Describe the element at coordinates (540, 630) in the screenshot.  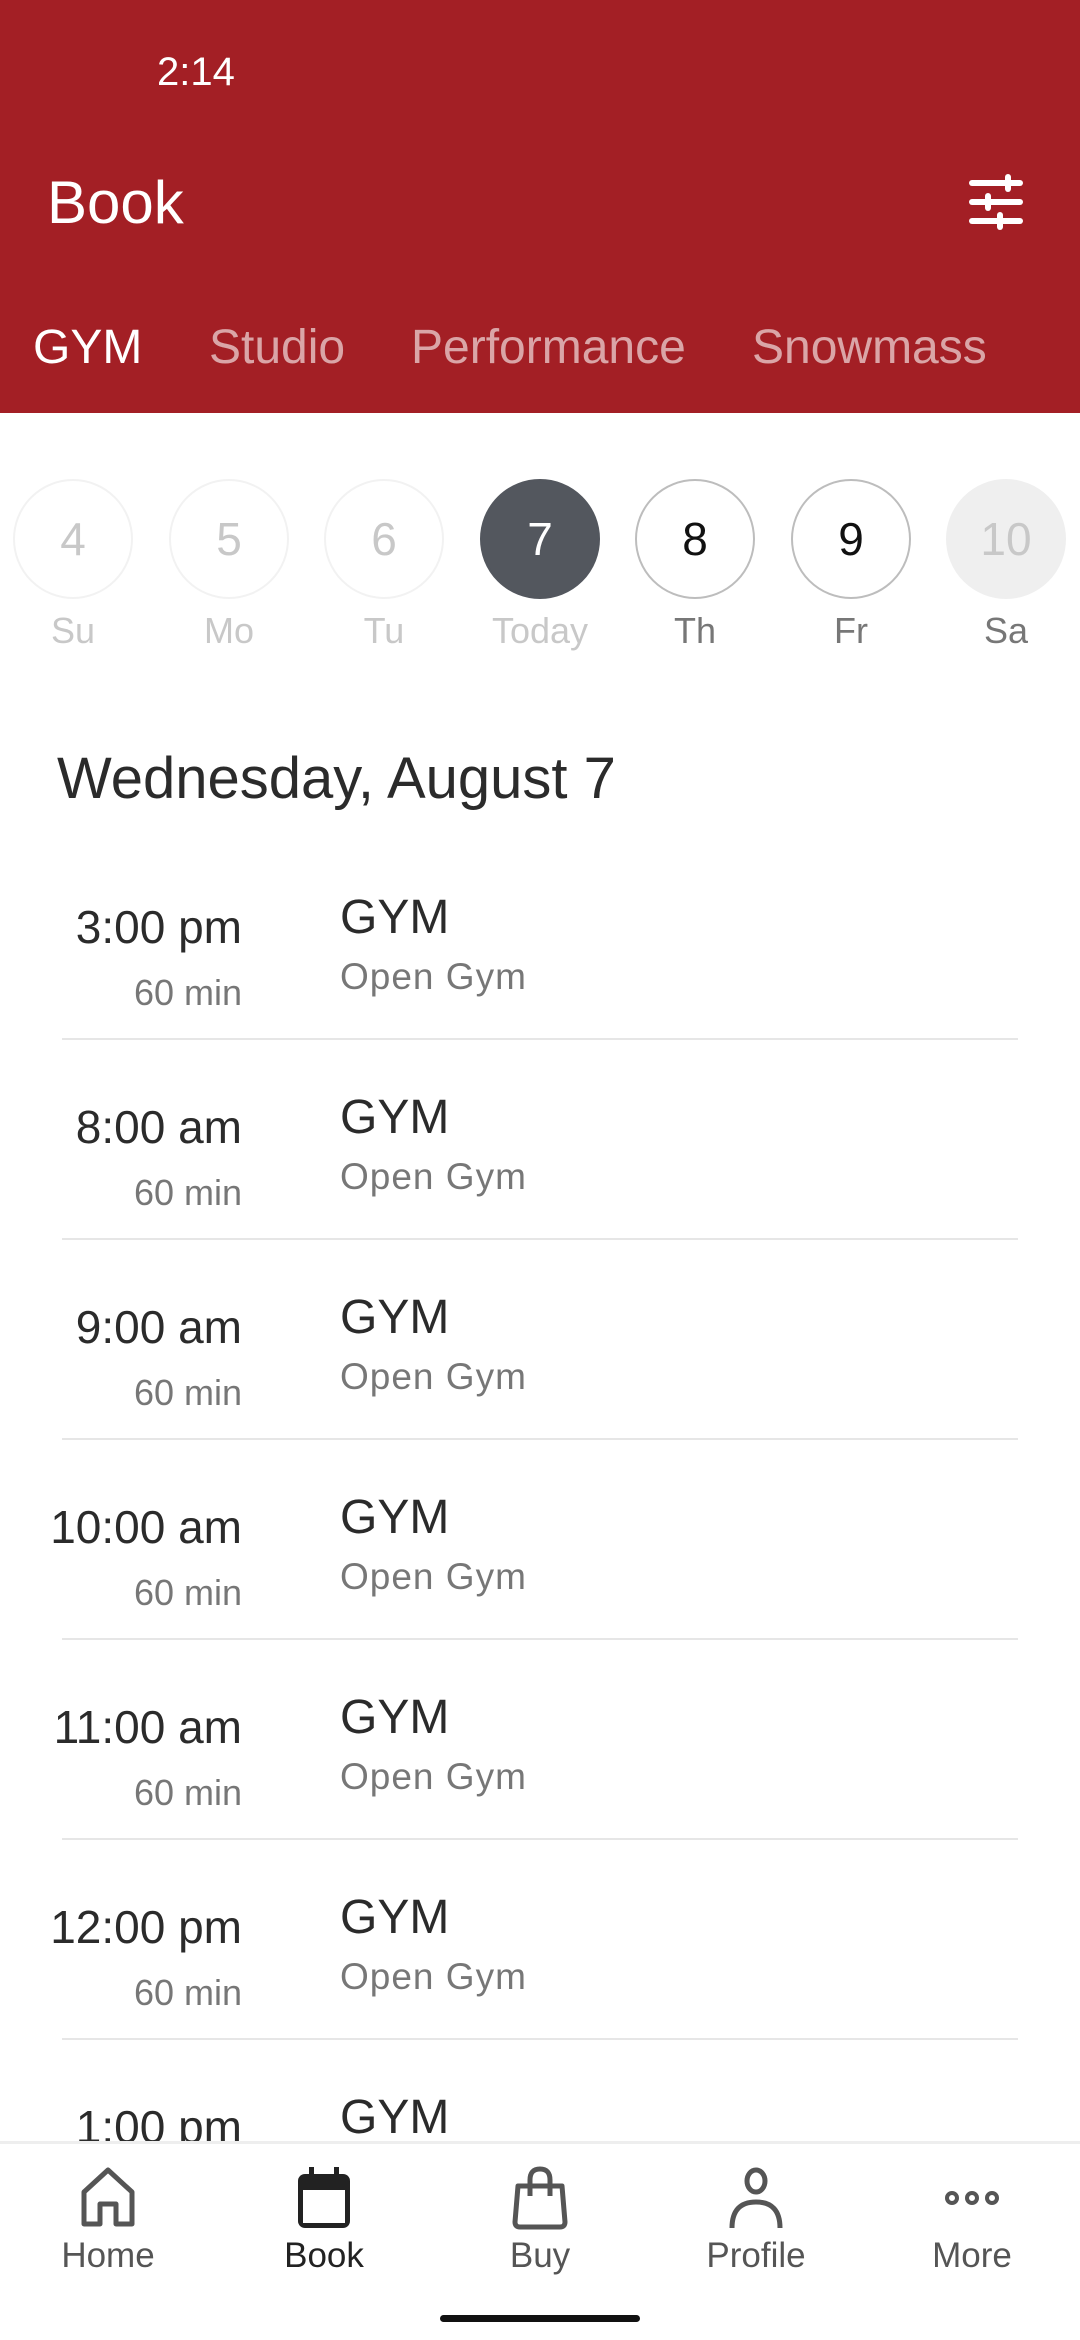
I see `day-label: Today` at that location.